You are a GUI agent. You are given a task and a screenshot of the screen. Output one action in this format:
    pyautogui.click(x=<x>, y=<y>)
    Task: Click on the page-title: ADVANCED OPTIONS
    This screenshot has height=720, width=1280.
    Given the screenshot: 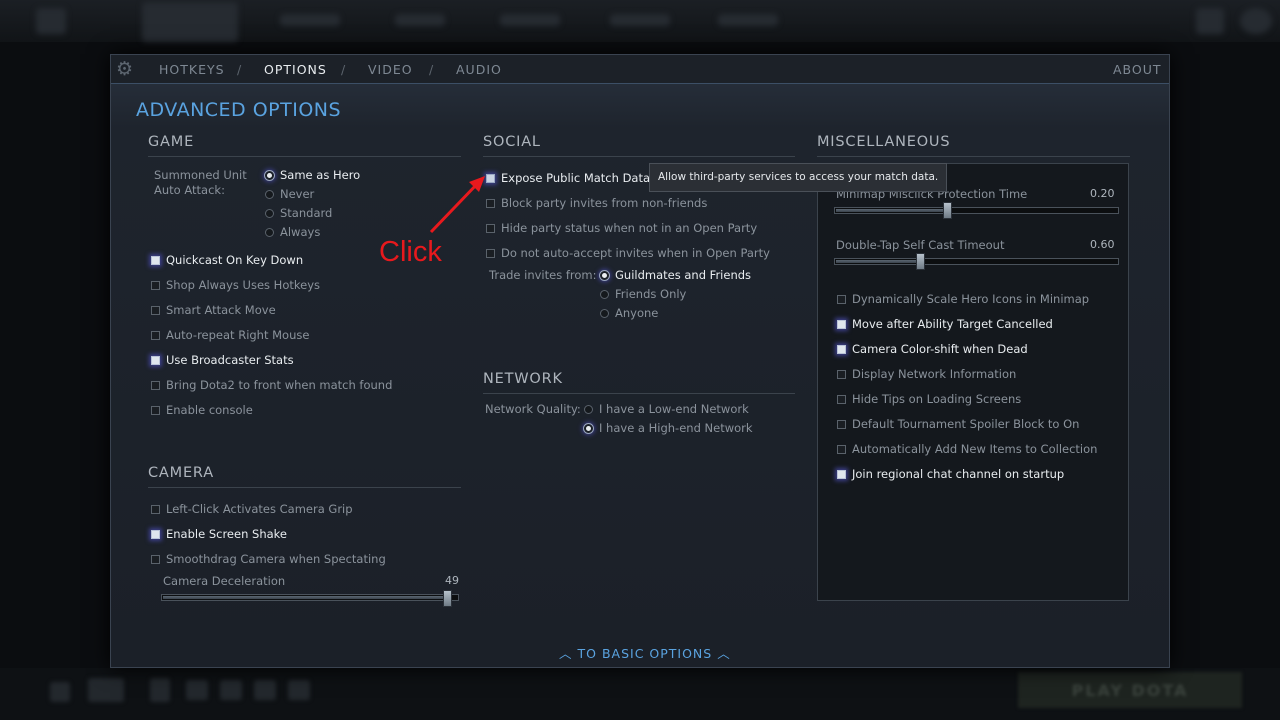 What is the action you would take?
    pyautogui.click(x=239, y=110)
    